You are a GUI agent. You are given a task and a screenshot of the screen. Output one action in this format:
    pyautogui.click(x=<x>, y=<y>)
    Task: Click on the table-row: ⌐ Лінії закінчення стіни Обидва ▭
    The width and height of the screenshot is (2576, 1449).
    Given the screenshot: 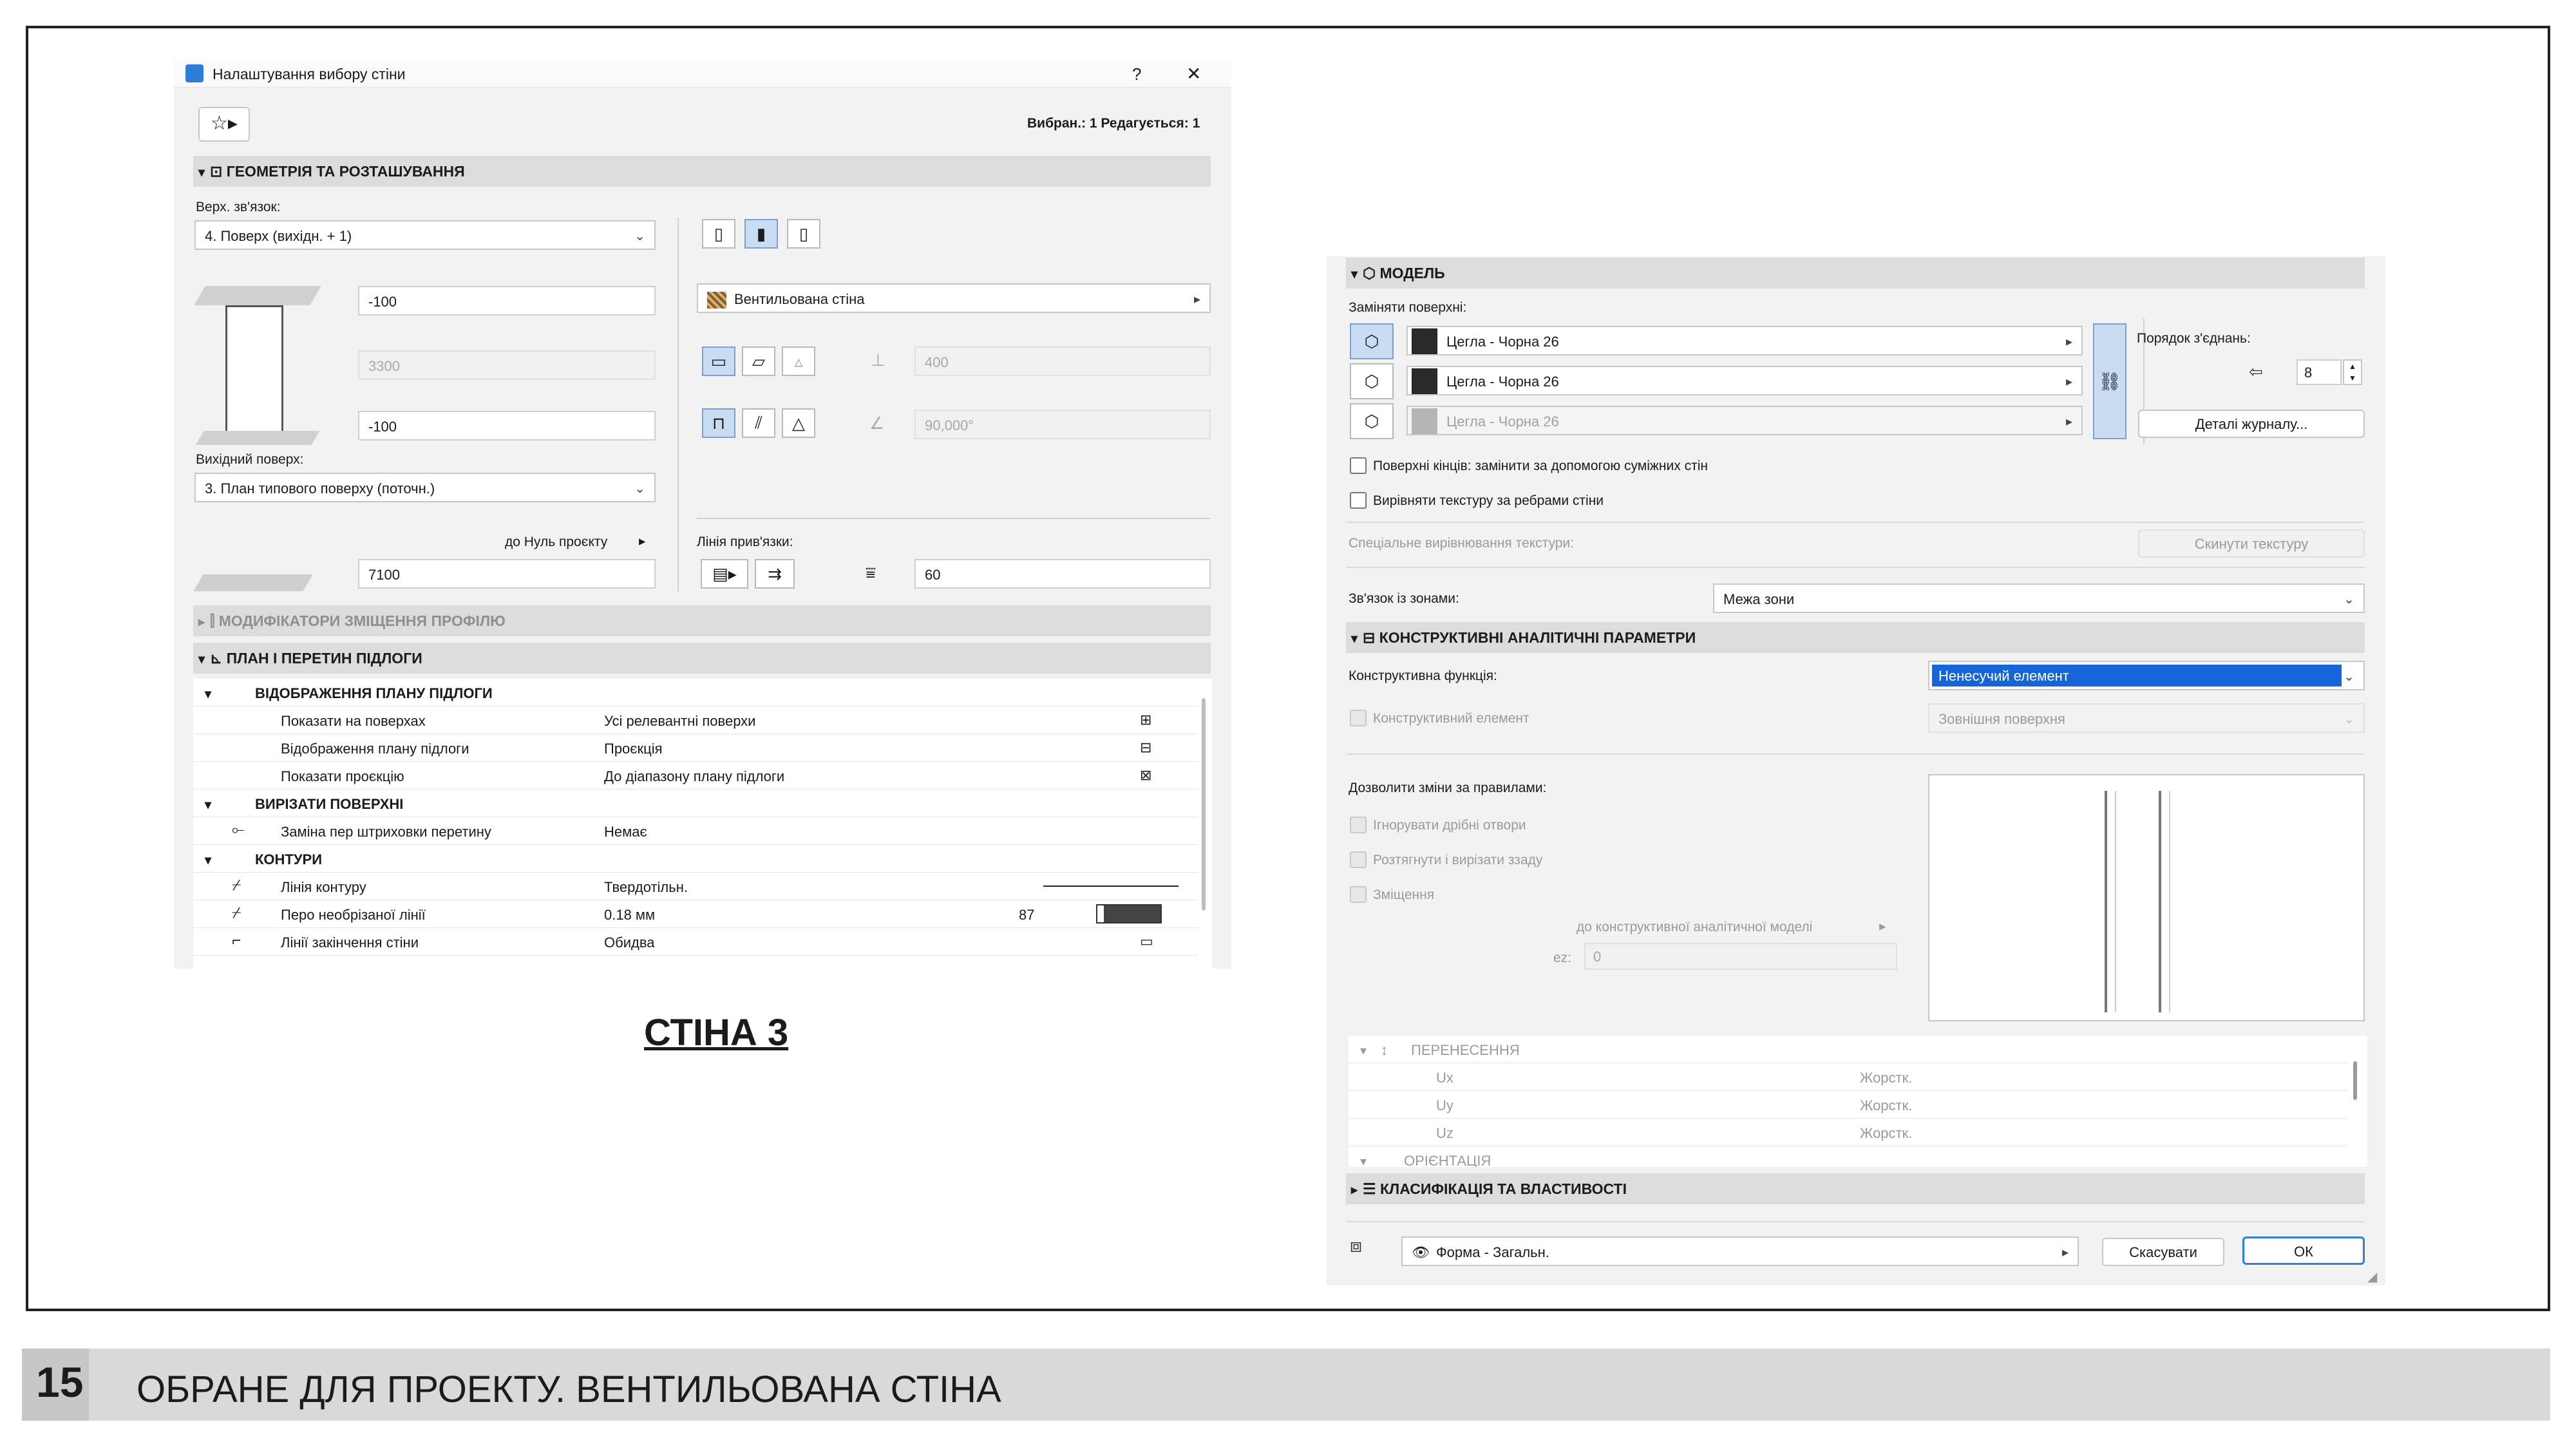 What is the action you would take?
    pyautogui.click(x=695, y=942)
    